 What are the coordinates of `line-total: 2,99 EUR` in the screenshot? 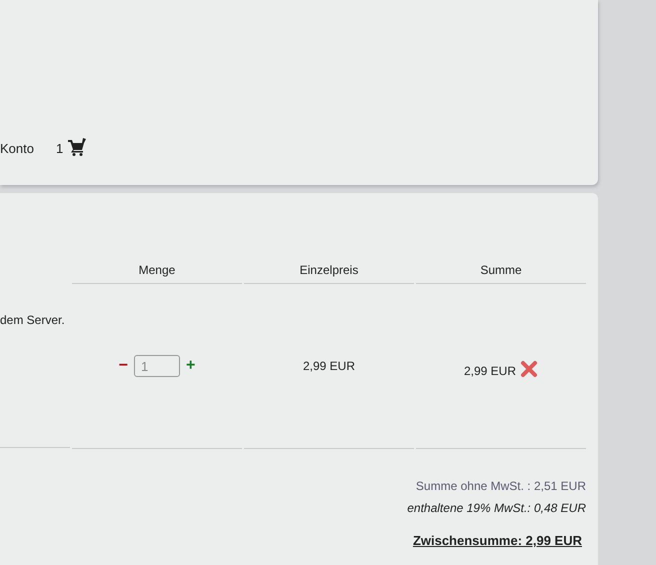 It's located at (490, 371).